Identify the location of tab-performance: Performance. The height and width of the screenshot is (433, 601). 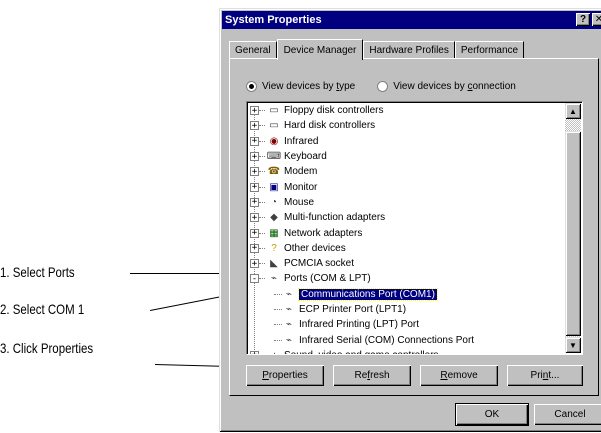
(489, 50).